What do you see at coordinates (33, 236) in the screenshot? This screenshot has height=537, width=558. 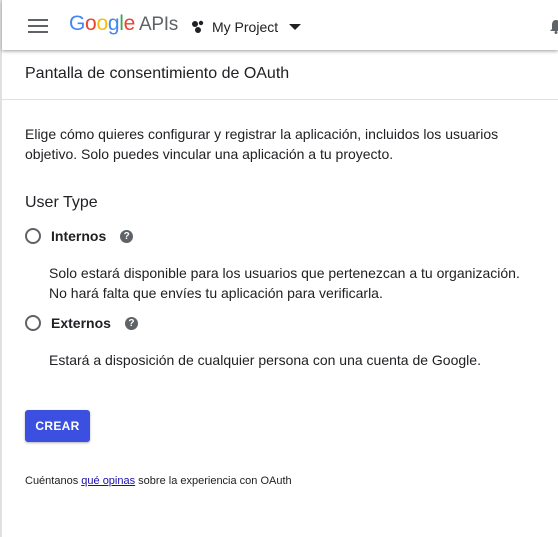 I see `radio-button-internos` at bounding box center [33, 236].